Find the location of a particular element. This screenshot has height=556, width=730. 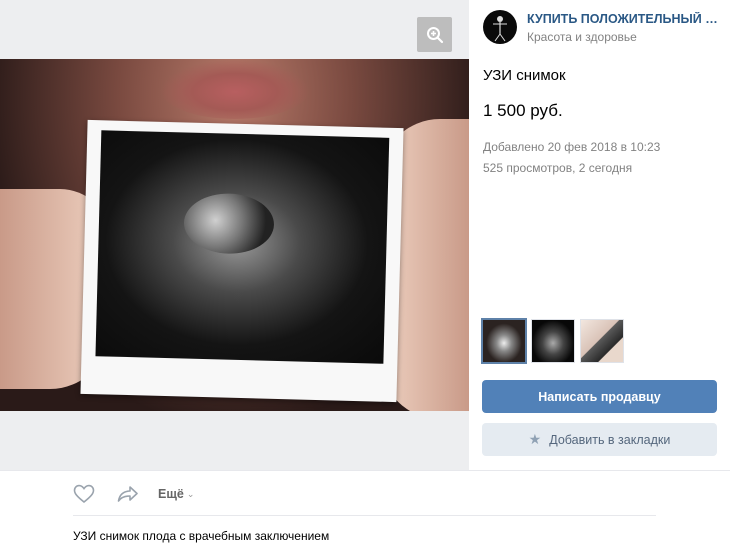

write-seller-button: Написать продавцу is located at coordinates (599, 396).